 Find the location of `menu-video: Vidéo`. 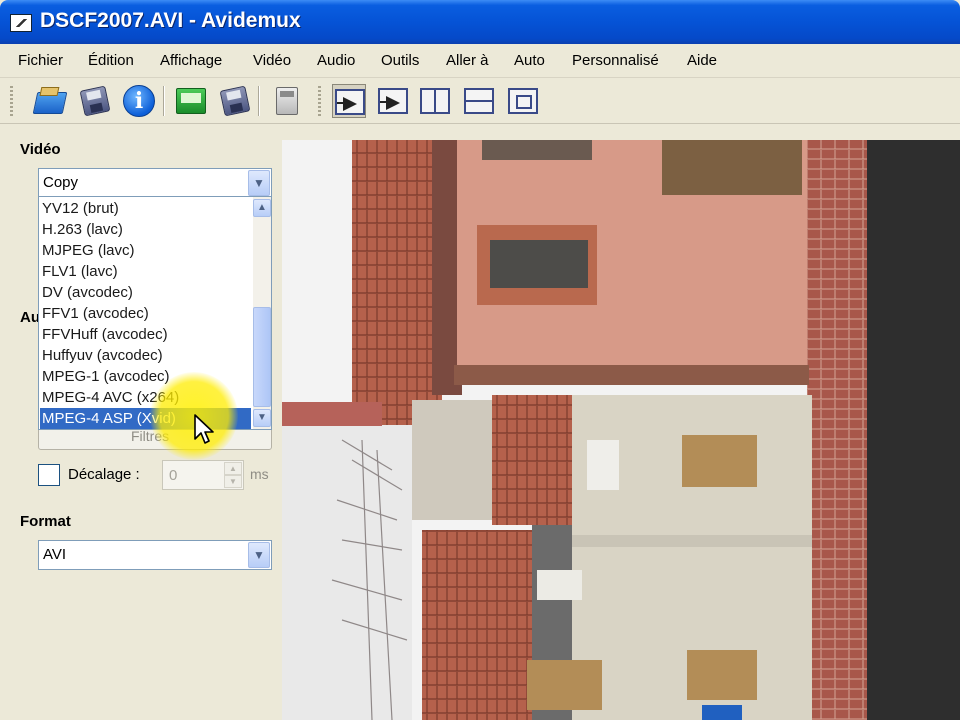

menu-video: Vidéo is located at coordinates (272, 60).